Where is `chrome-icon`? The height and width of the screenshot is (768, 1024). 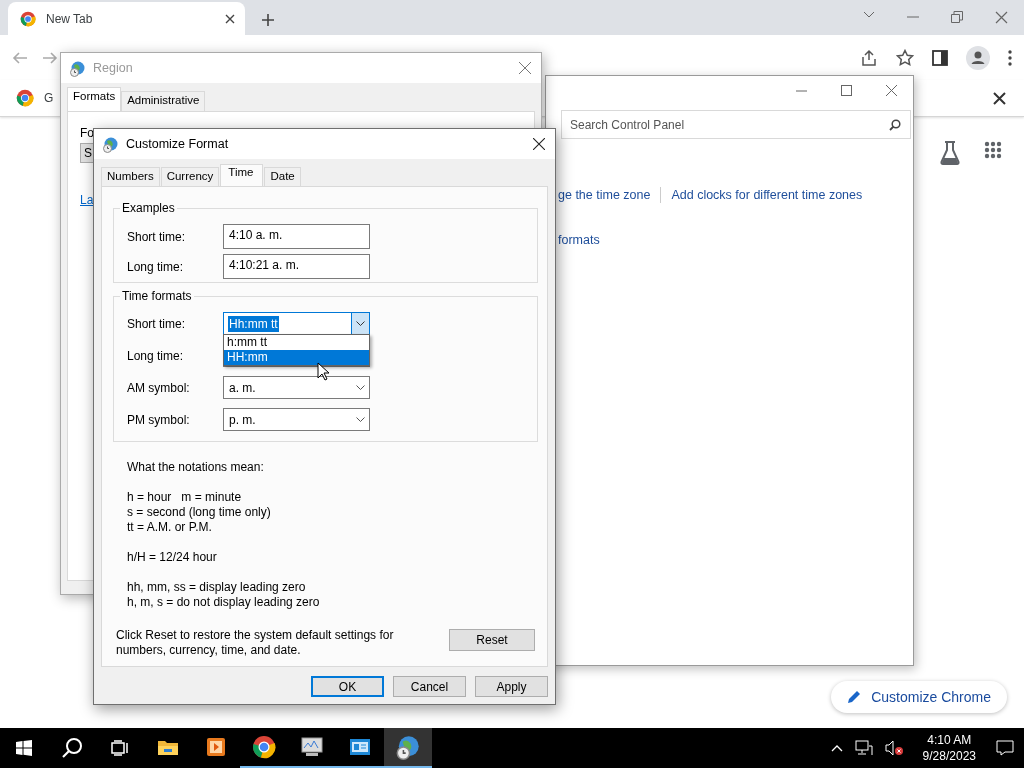
chrome-icon is located at coordinates (264, 747).